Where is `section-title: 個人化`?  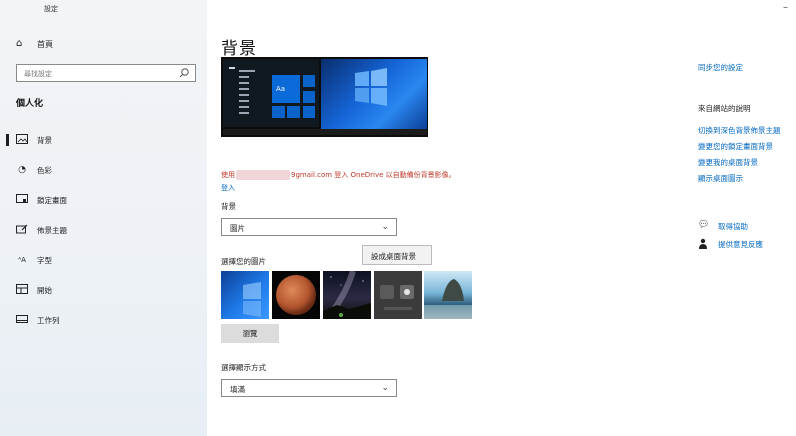 section-title: 個人化 is located at coordinates (30, 104).